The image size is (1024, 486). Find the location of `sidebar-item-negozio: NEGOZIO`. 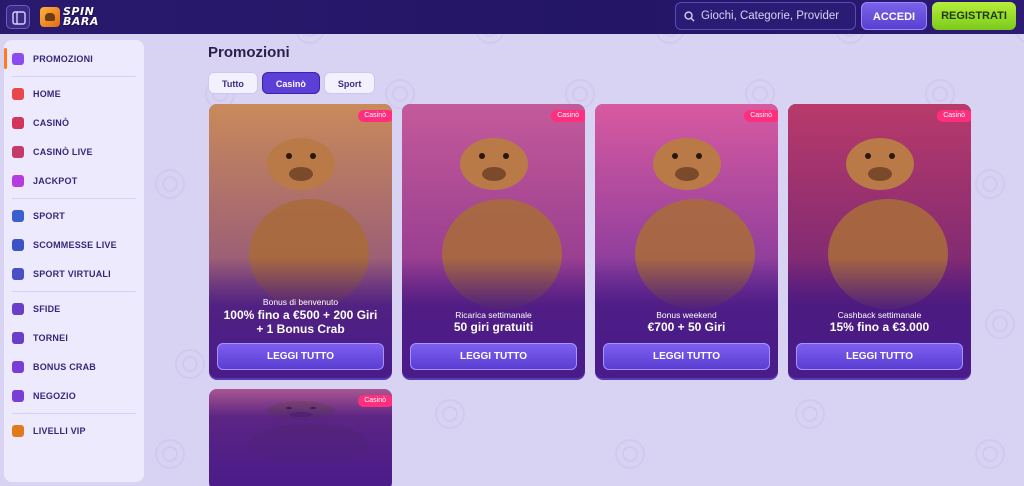

sidebar-item-negozio: NEGOZIO is located at coordinates (74, 395).